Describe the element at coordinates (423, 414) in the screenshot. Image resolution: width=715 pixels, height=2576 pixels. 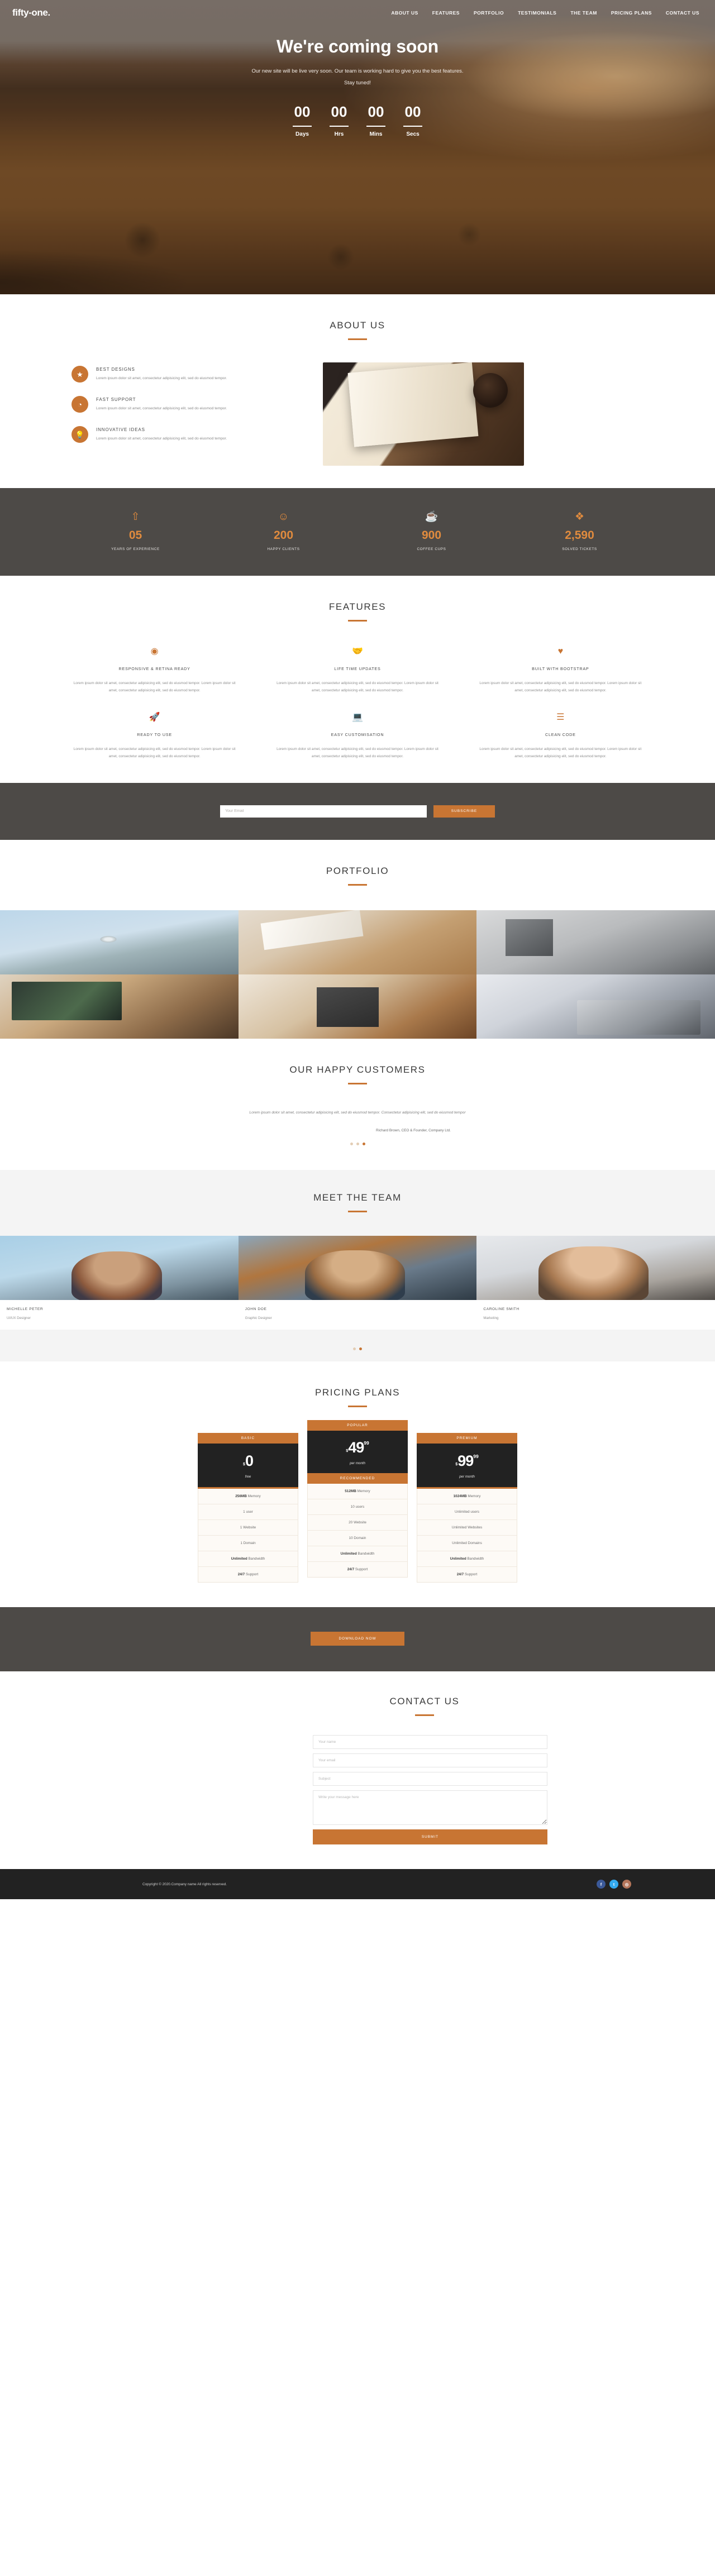
I see `about-image-notebook-and-coffee` at that location.